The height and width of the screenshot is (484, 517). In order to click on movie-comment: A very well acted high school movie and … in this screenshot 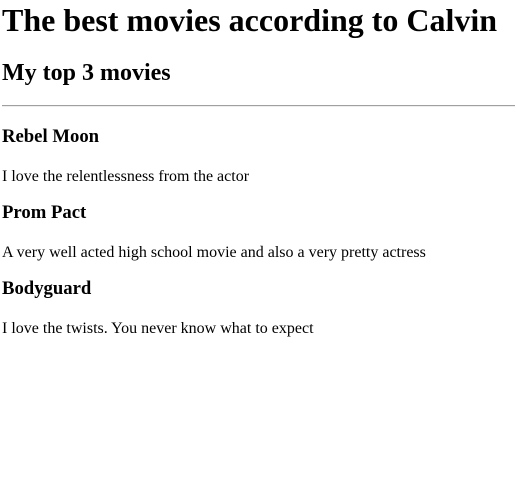, I will do `click(214, 252)`.